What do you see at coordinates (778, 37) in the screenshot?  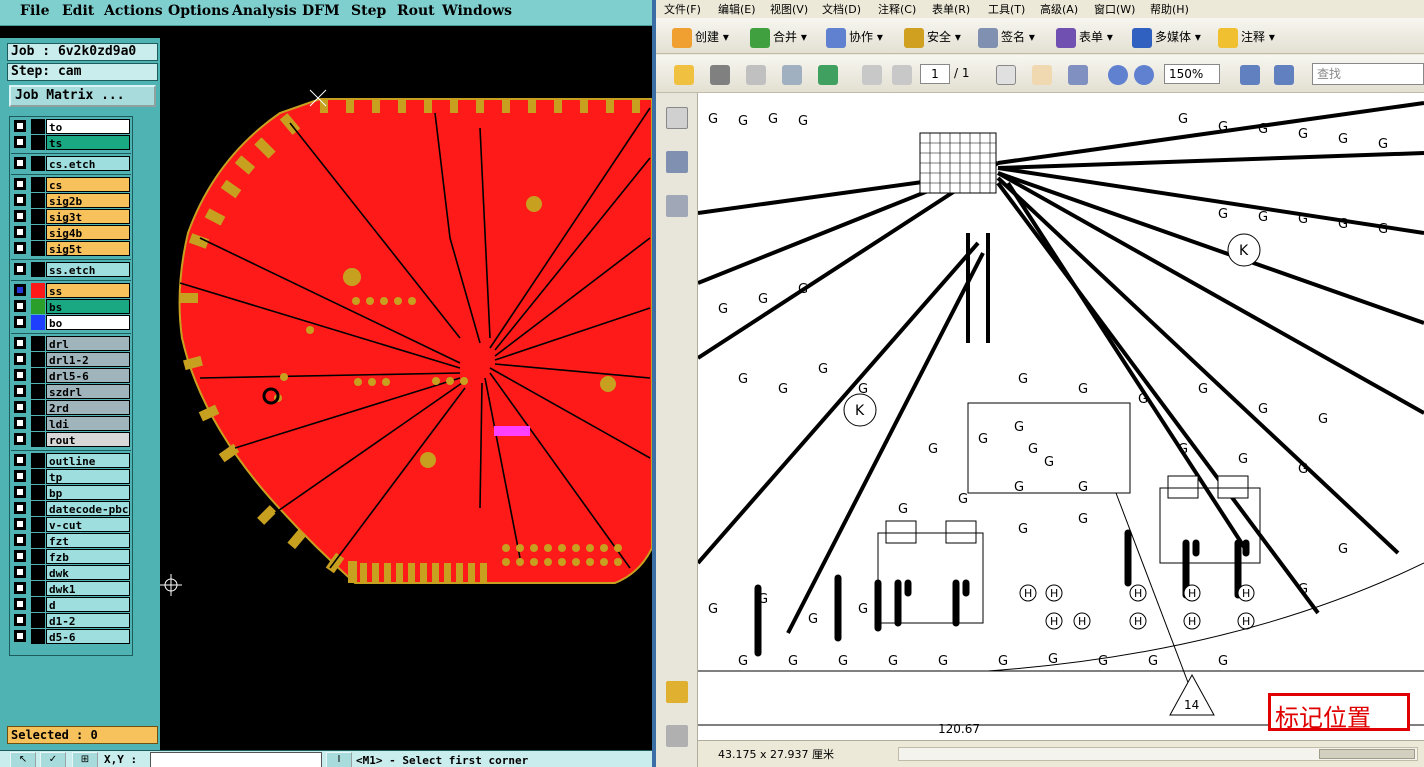 I see `merge-button: 合并 ▾` at bounding box center [778, 37].